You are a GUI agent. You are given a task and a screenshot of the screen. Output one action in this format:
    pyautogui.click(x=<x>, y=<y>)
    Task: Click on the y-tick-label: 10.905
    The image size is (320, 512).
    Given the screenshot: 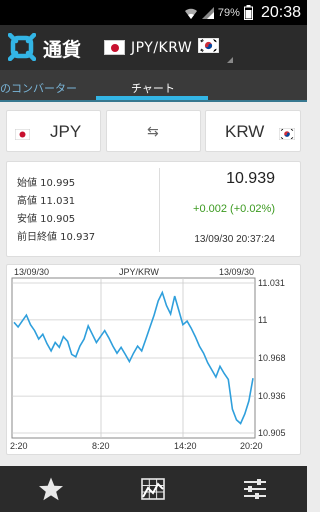 What is the action you would take?
    pyautogui.click(x=272, y=433)
    